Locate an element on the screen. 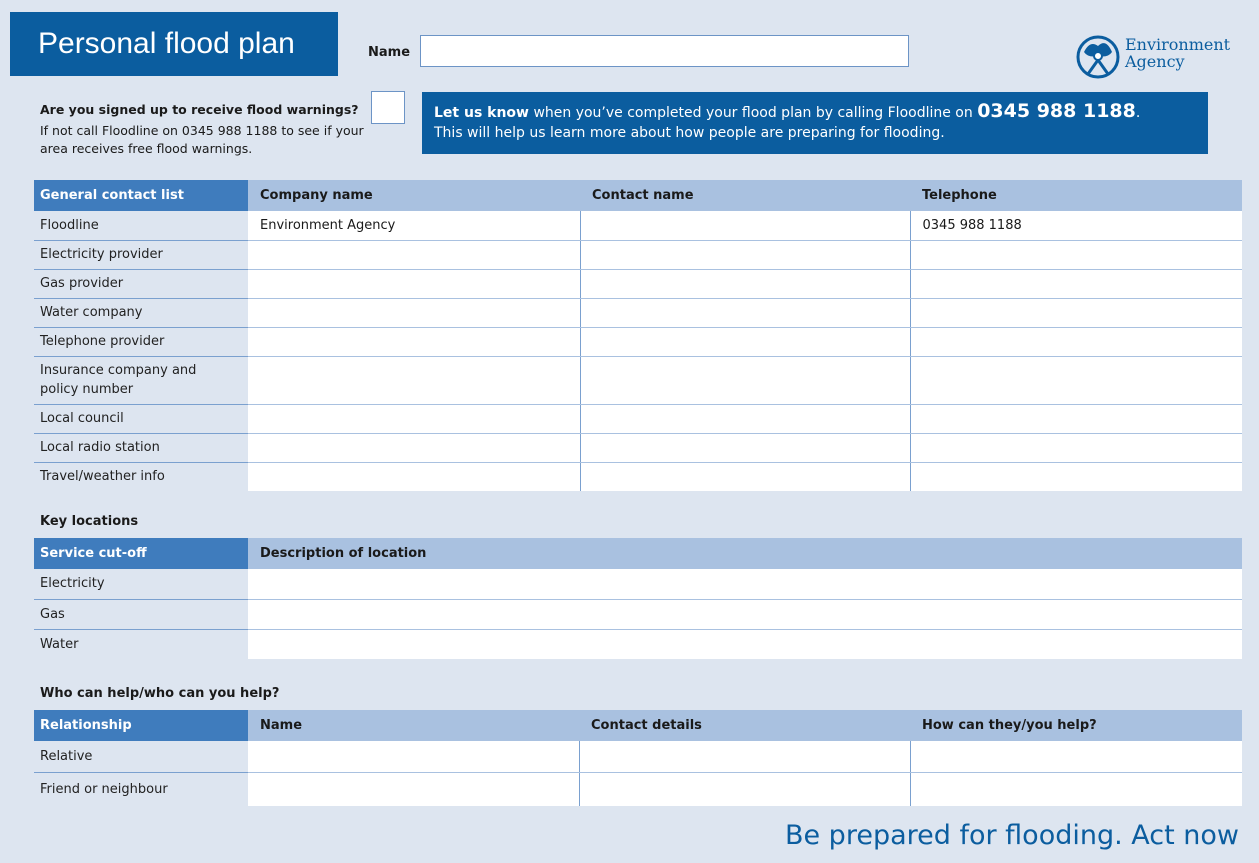 The image size is (1259, 863). company-cell: Environment Agency is located at coordinates (414, 226).